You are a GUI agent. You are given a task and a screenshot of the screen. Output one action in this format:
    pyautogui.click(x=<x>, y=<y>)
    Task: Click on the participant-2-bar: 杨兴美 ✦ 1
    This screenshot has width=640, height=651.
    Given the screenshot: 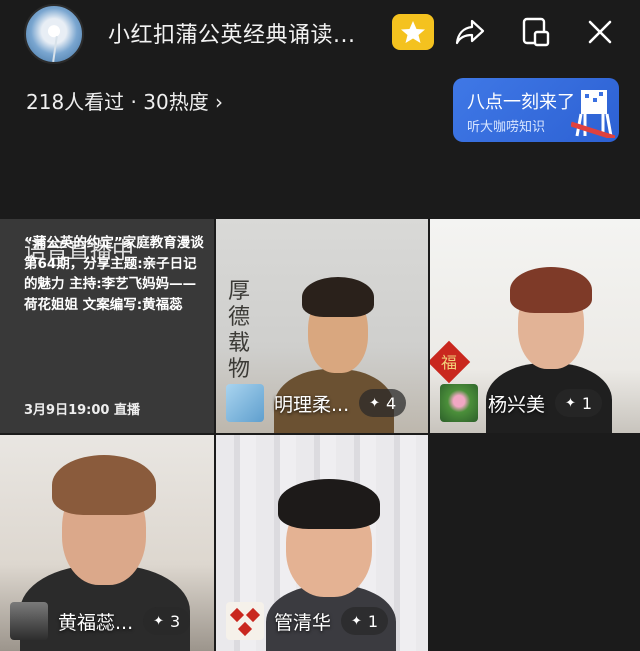 What is the action you would take?
    pyautogui.click(x=521, y=403)
    